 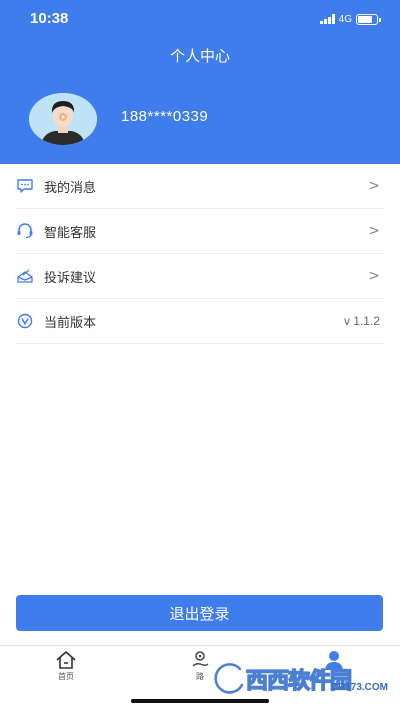 I want to click on feedback-icon, so click(x=25, y=276).